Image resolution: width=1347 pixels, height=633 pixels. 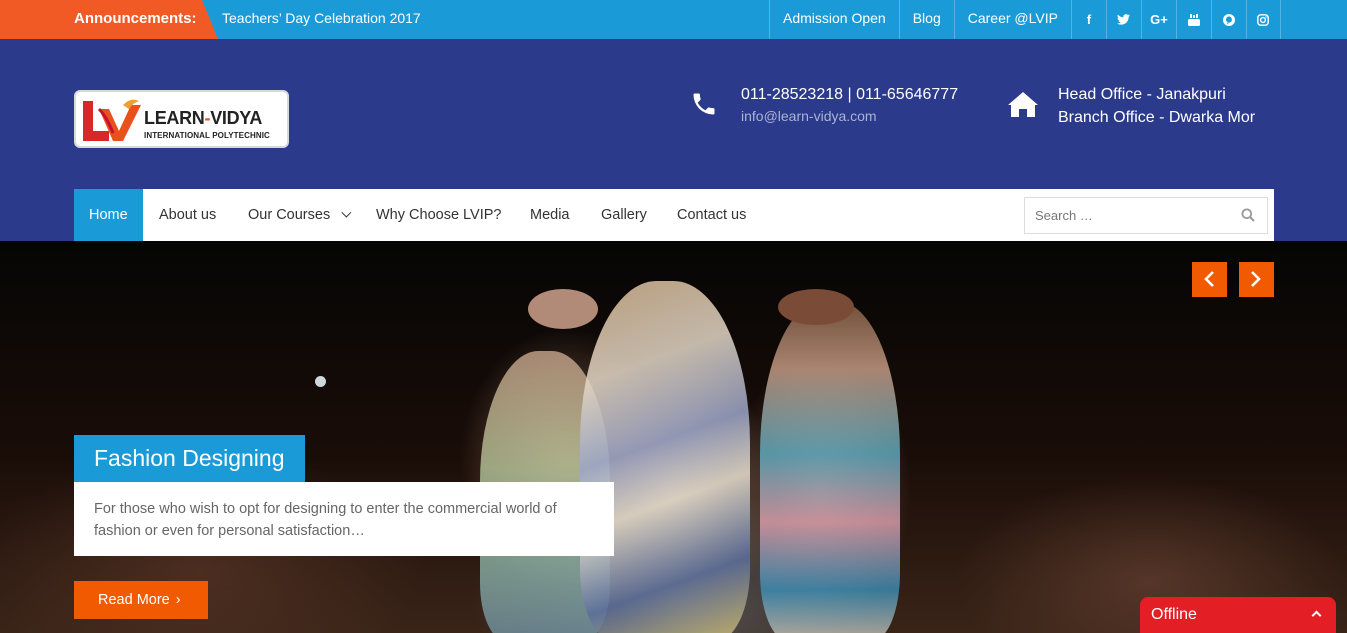 I want to click on search-icon, so click(x=1248, y=215).